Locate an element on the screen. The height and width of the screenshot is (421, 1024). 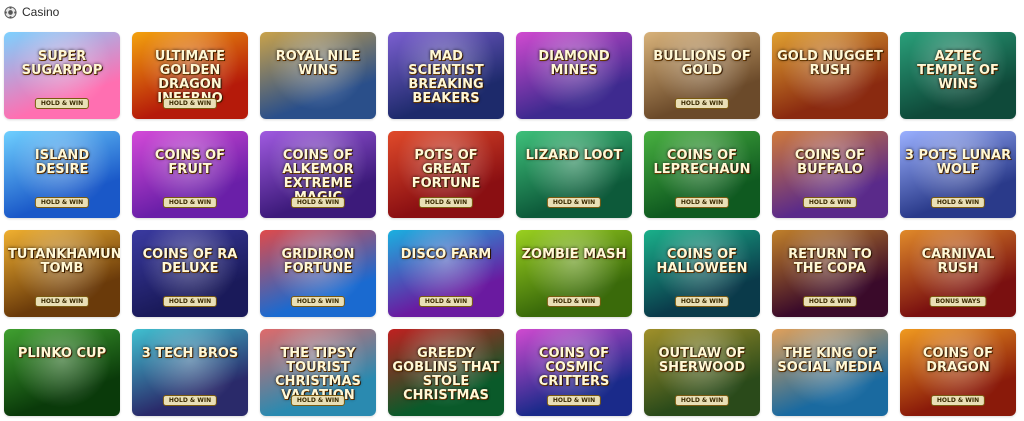
game-title: Carnival Rush is located at coordinates (958, 261).